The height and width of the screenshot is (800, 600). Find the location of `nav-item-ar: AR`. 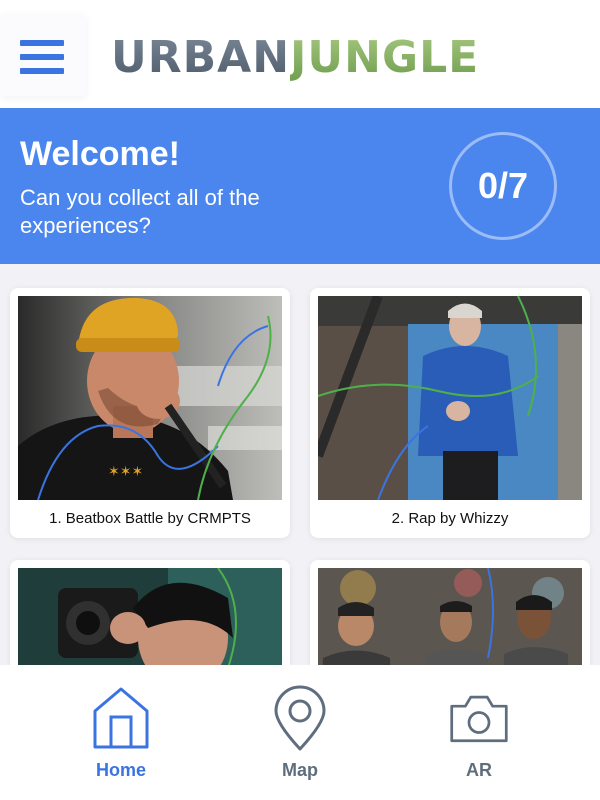

nav-item-ar: AR is located at coordinates (479, 732).